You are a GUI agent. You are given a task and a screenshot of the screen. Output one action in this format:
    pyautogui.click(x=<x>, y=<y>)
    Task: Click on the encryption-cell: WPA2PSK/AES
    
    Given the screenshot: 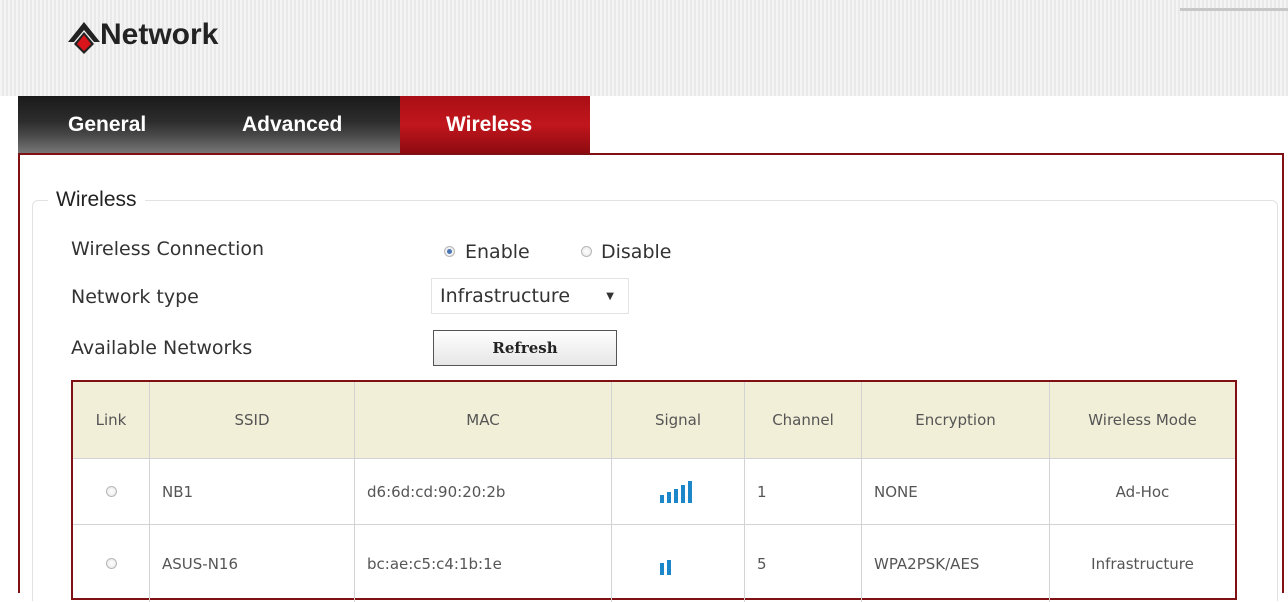 What is the action you would take?
    pyautogui.click(x=956, y=563)
    